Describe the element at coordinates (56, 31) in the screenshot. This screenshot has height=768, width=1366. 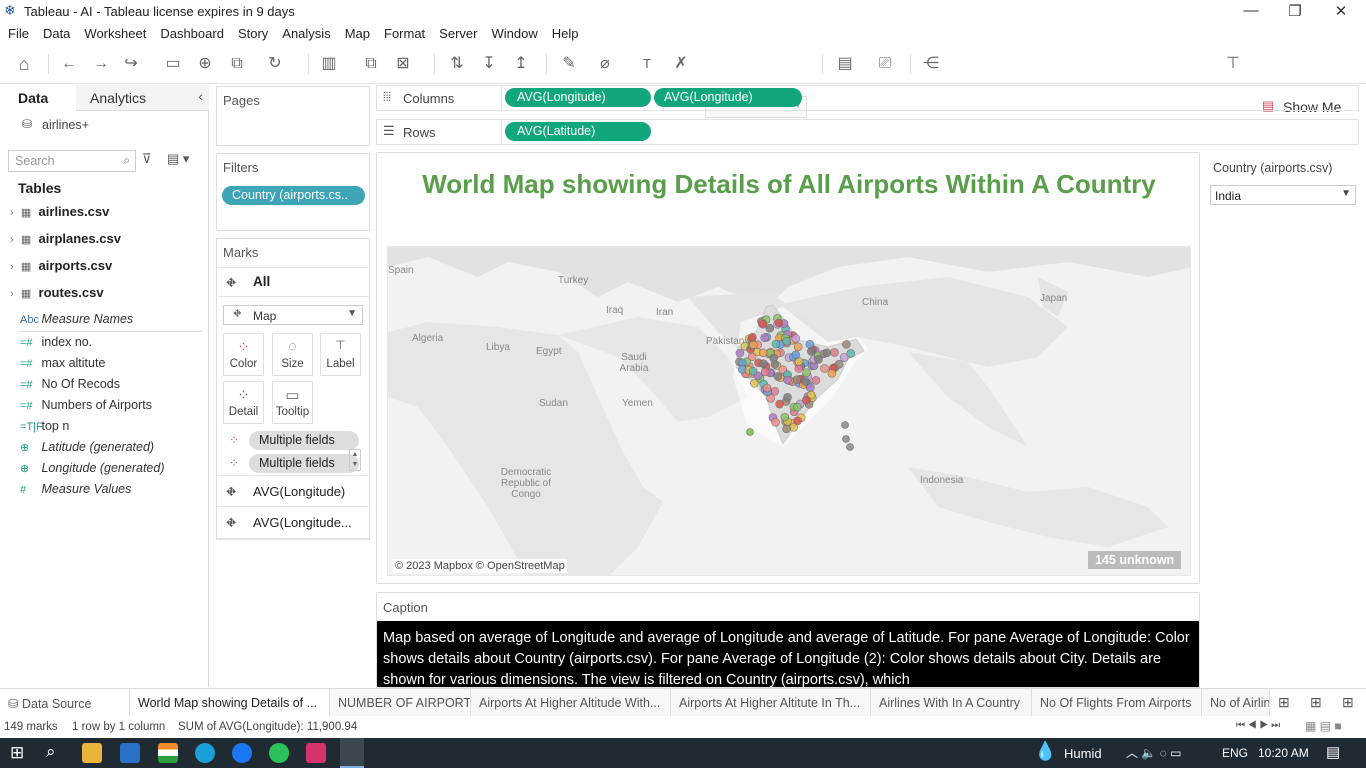
I see `menu-data: Data` at that location.